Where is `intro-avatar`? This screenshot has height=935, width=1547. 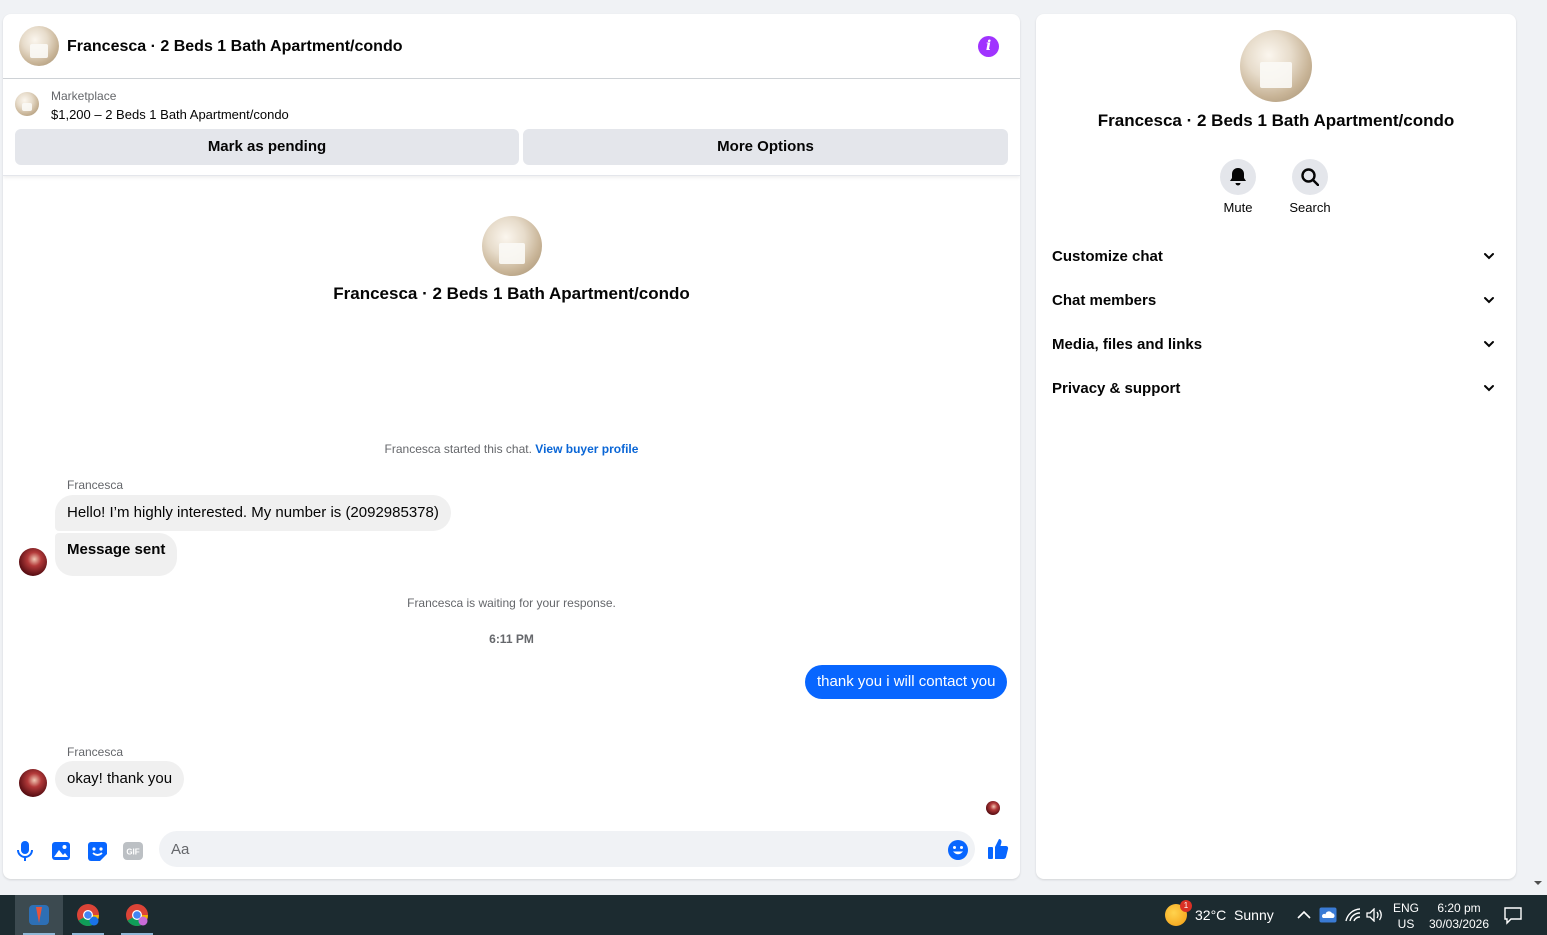 intro-avatar is located at coordinates (512, 246).